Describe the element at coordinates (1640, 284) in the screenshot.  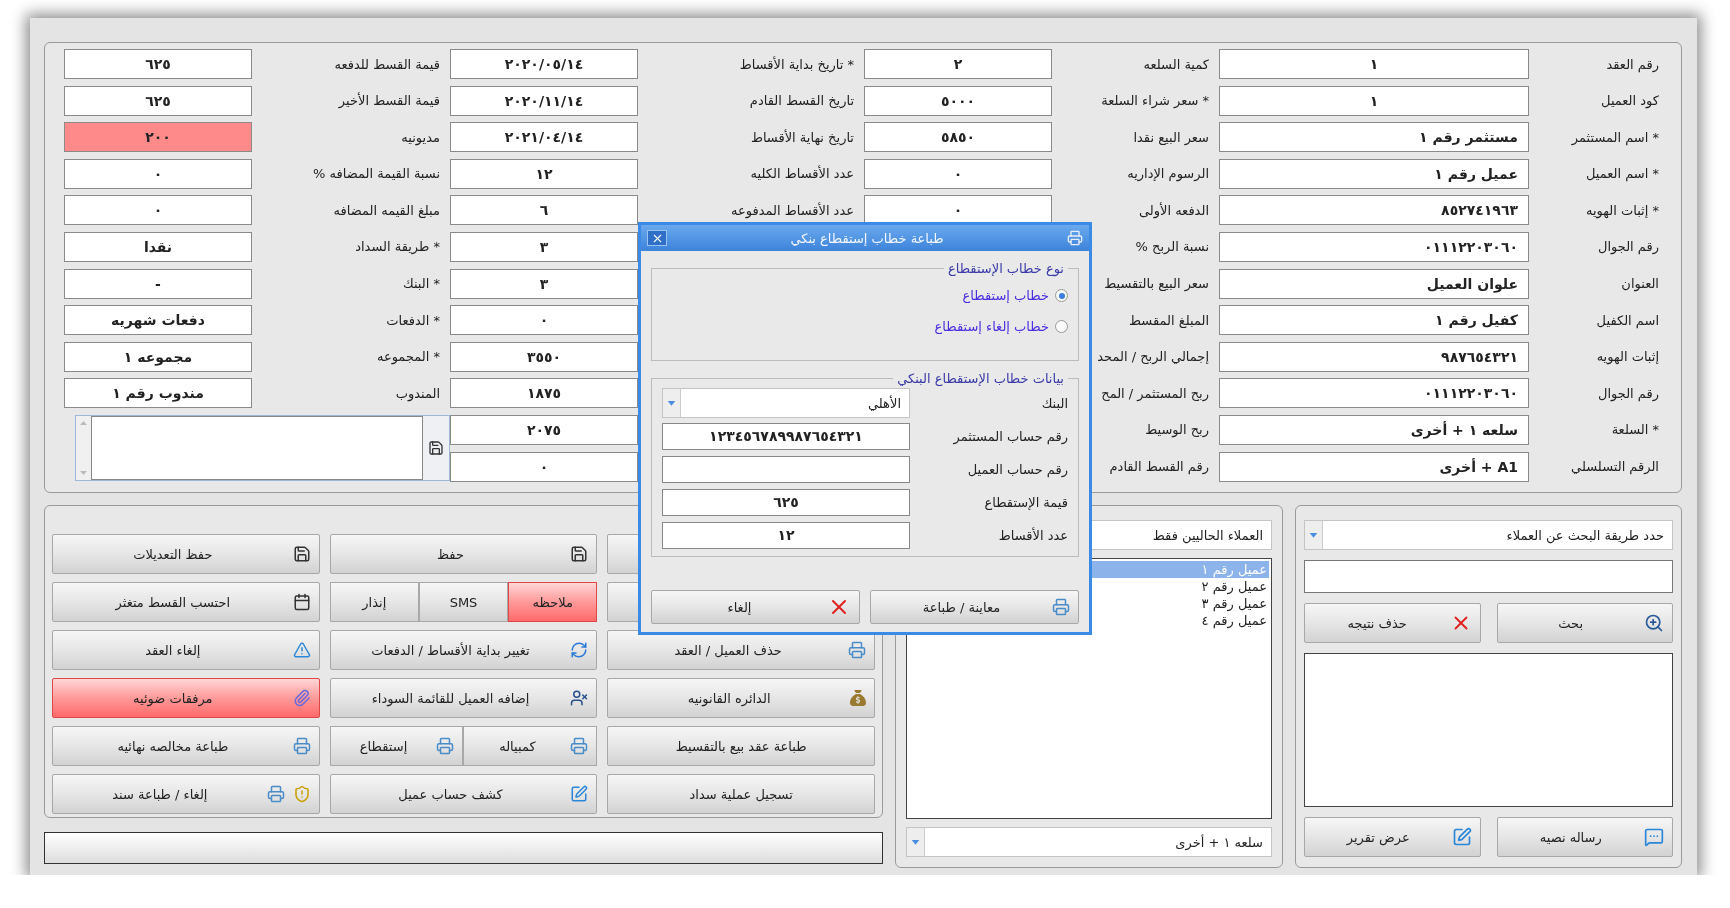
I see `field-label: العنوان` at that location.